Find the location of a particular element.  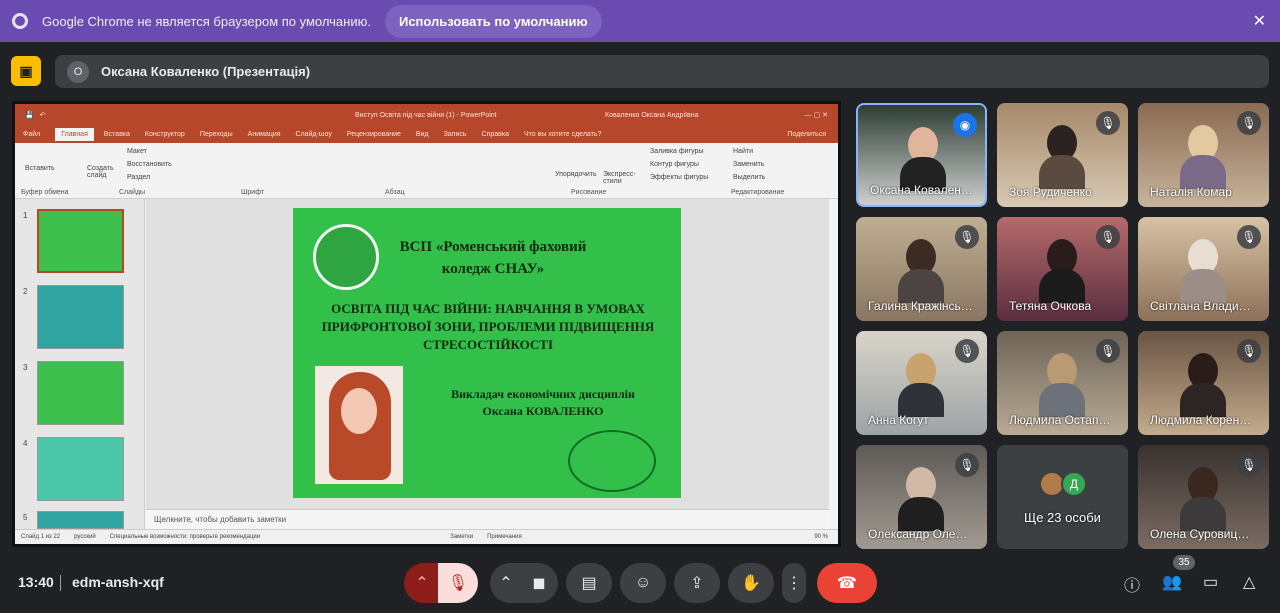

ppt-user: Коваленко Оксана Андріївна is located at coordinates (652, 115).